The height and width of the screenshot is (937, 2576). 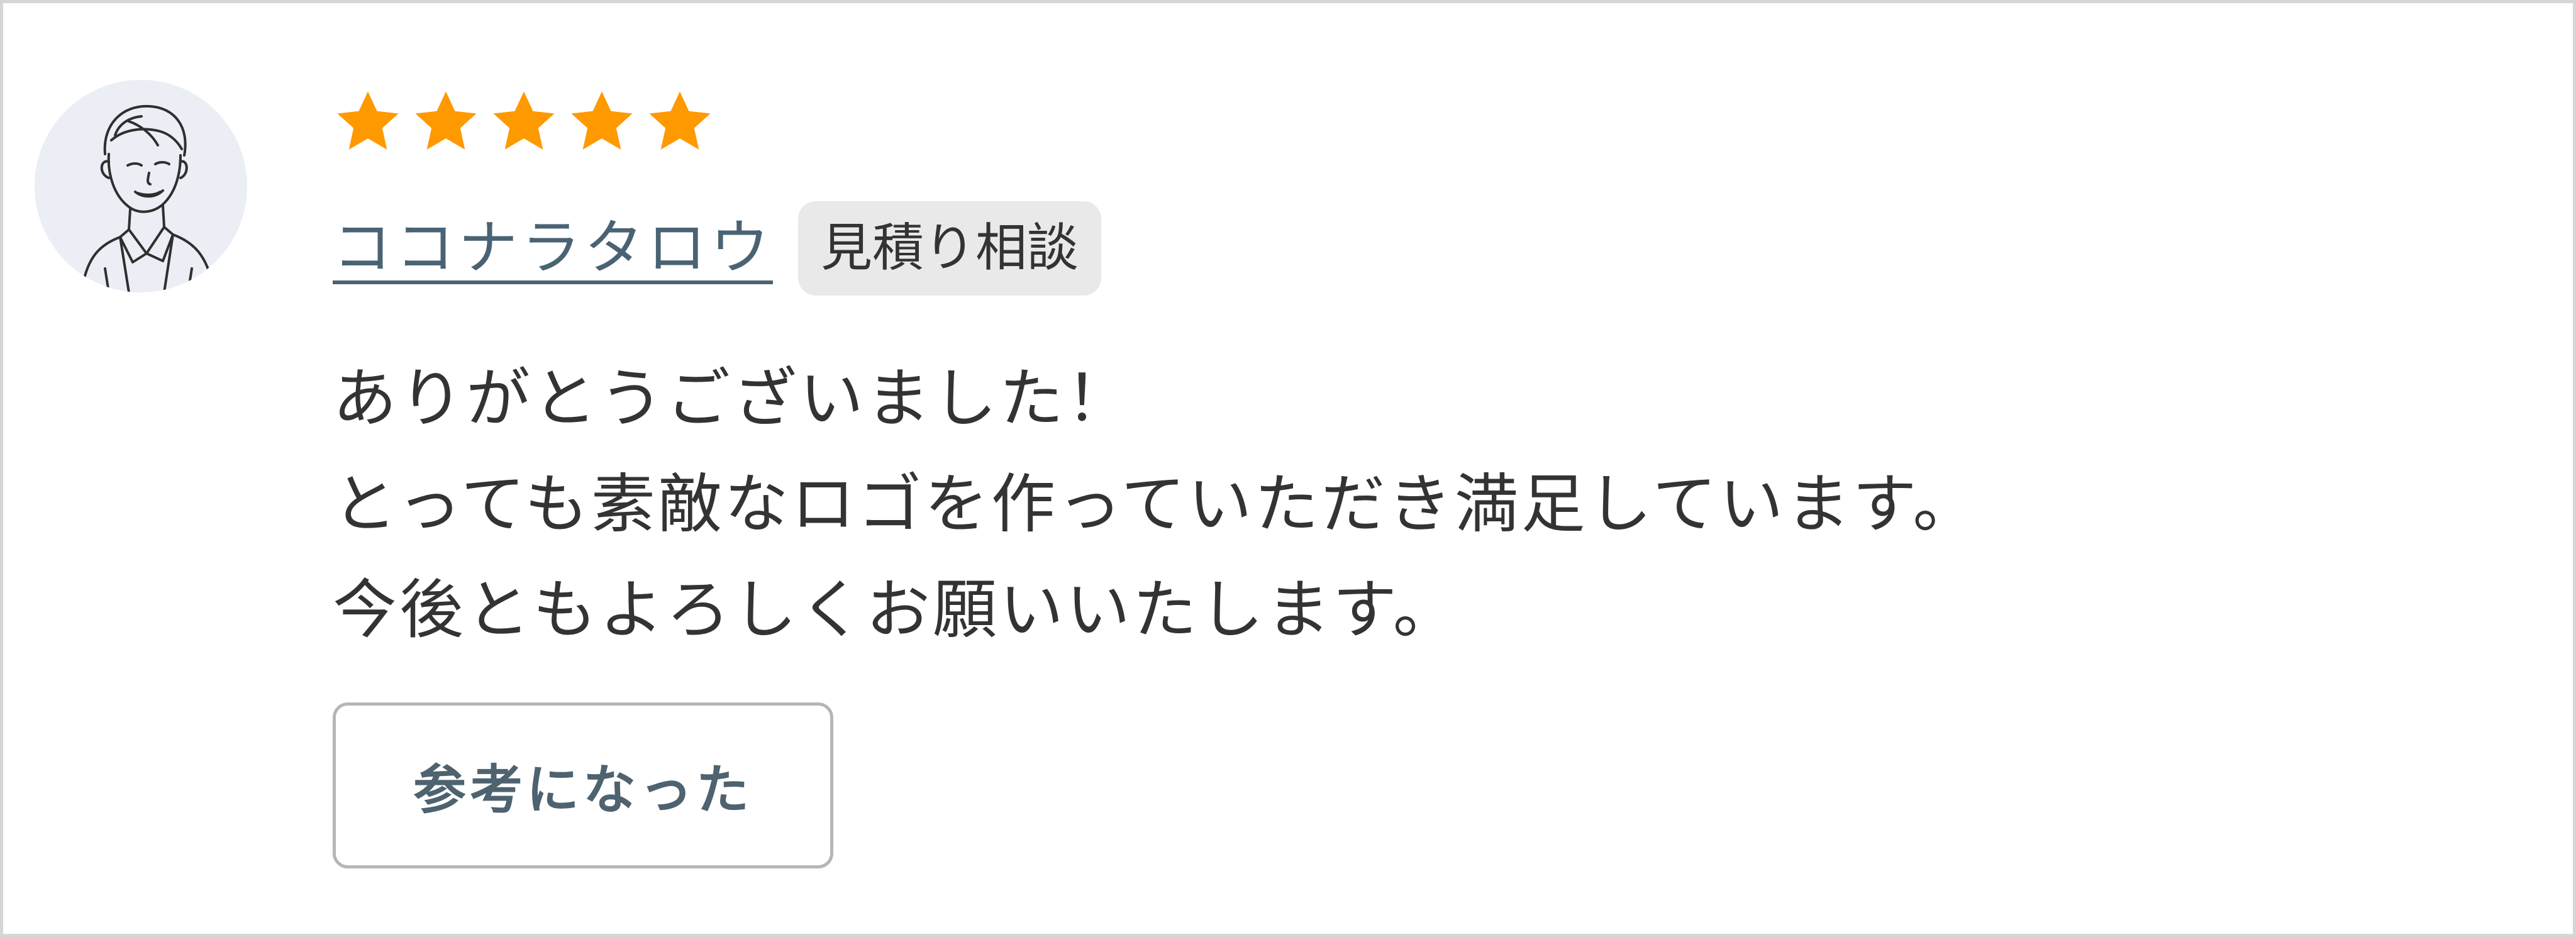 I want to click on person-illustration-icon, so click(x=141, y=186).